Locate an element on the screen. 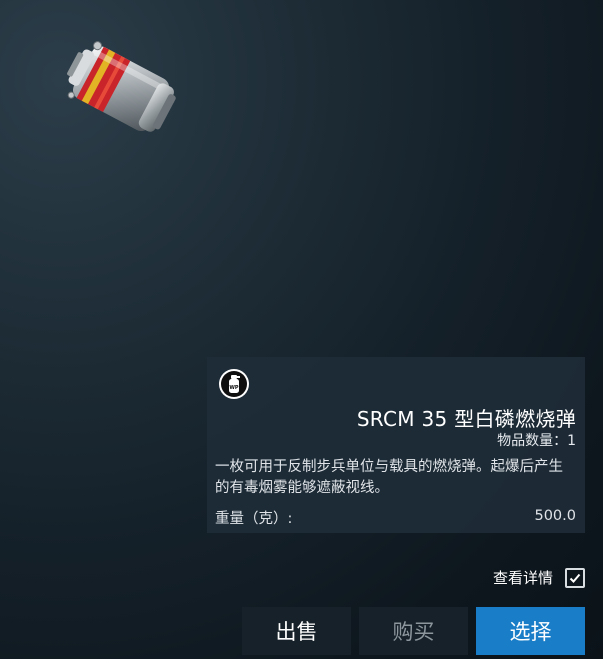 Image resolution: width=603 pixels, height=659 pixels. check-icon is located at coordinates (575, 578).